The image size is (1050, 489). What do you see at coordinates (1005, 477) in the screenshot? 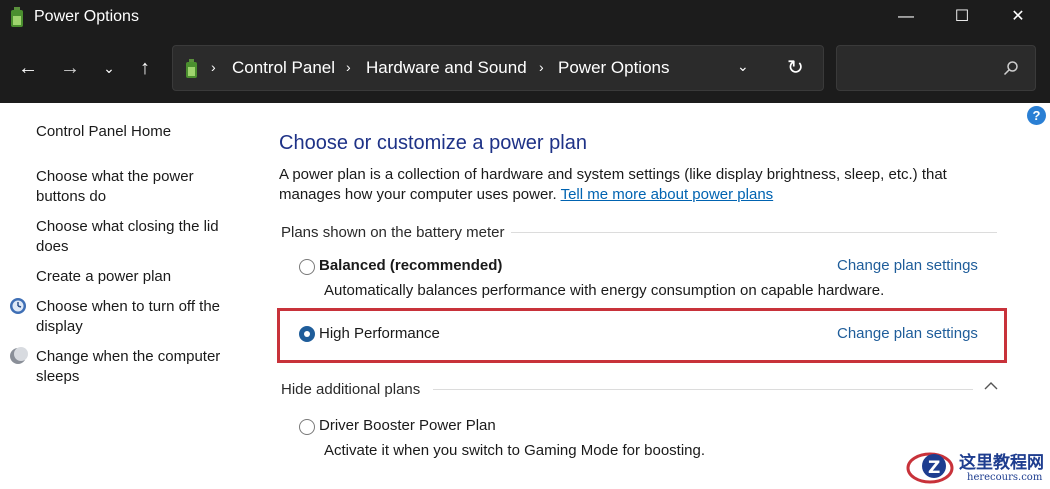
I see `watermark-subtext: herecours.com` at bounding box center [1005, 477].